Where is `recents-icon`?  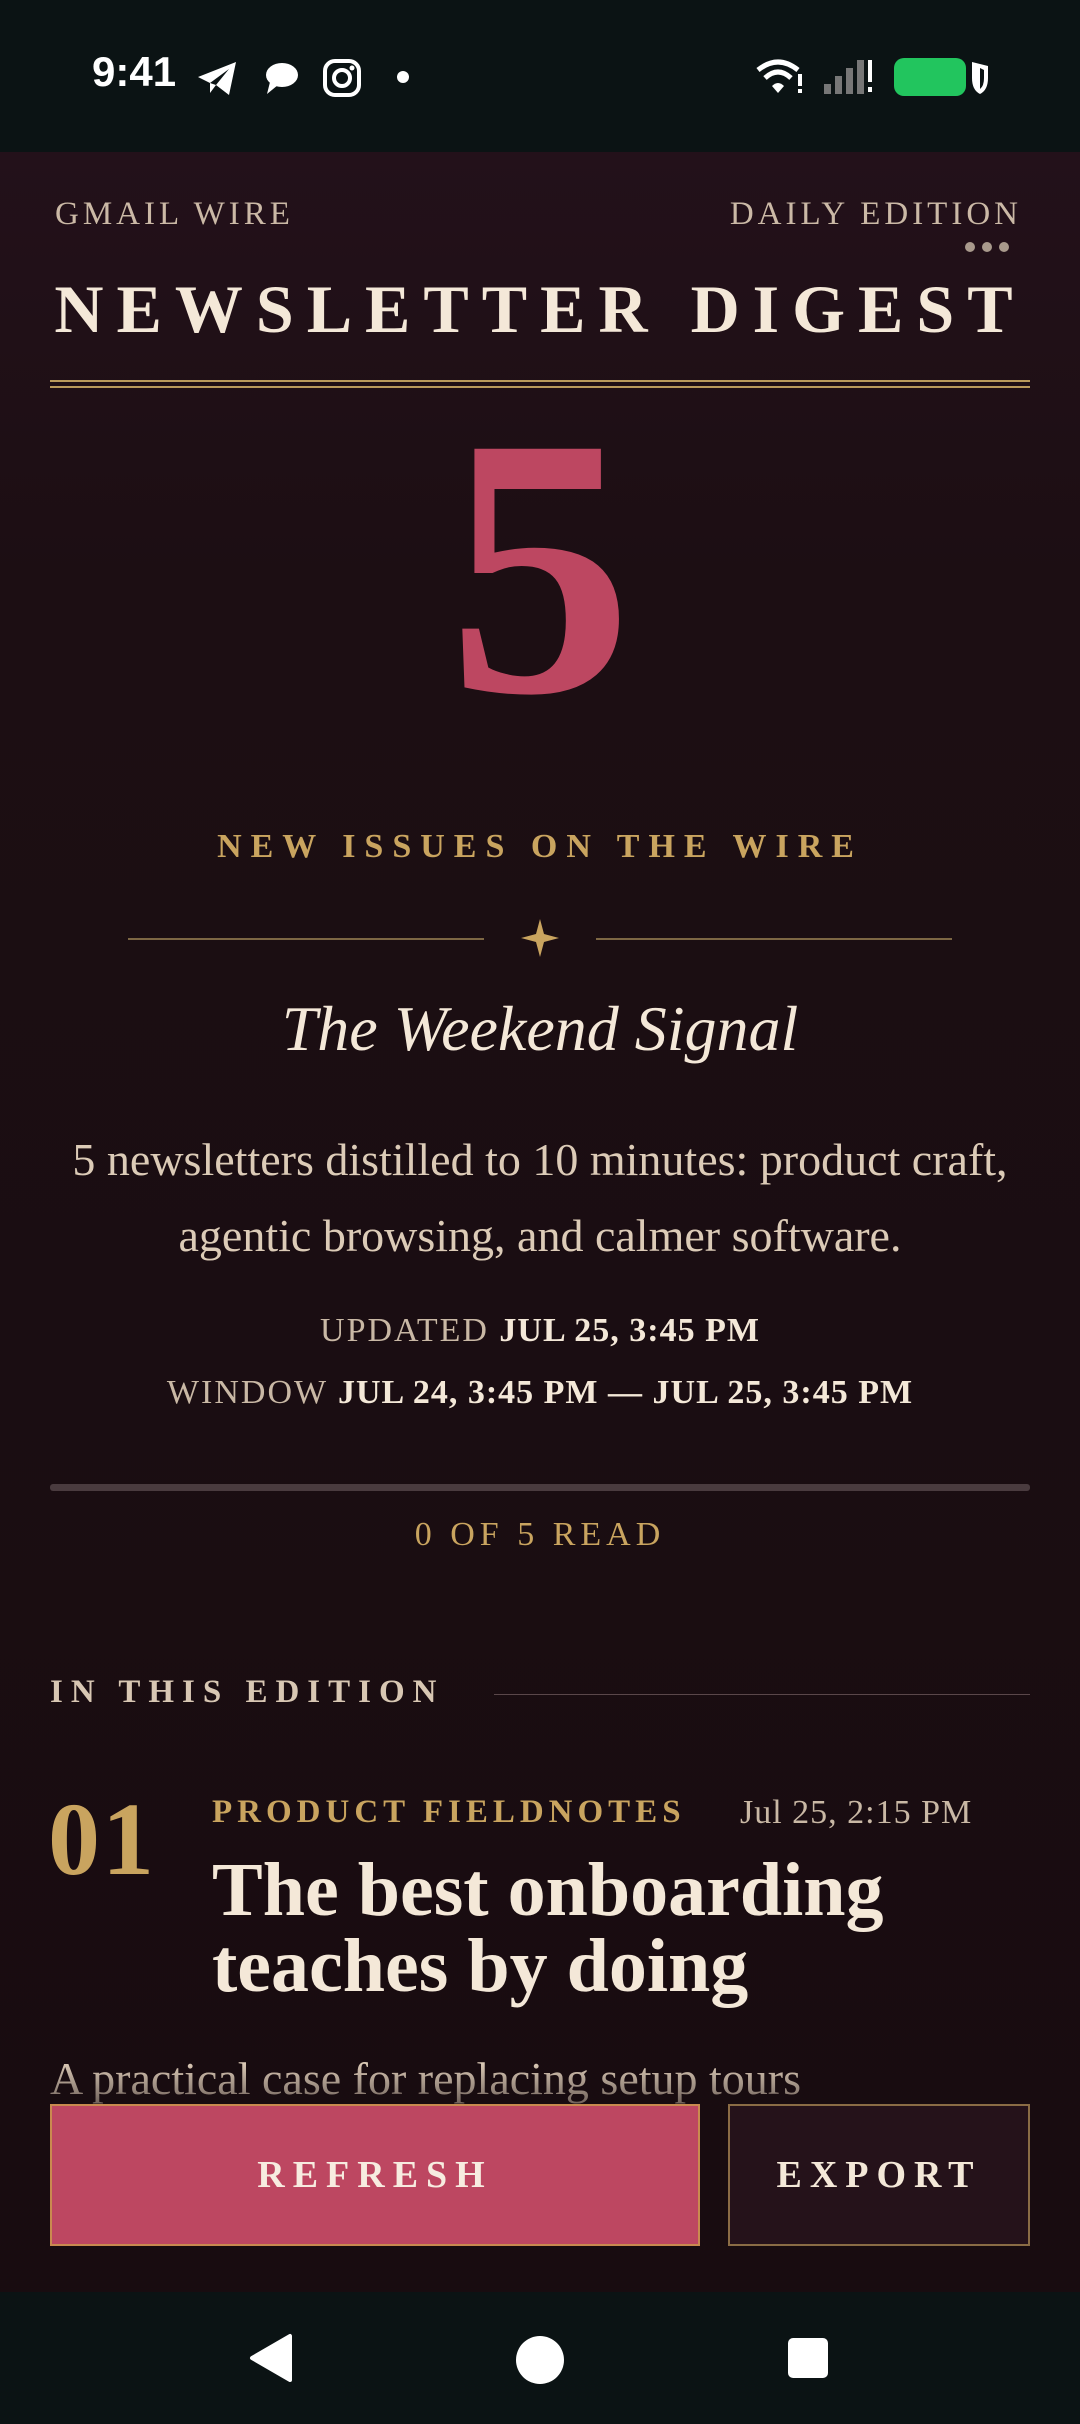
recents-icon is located at coordinates (808, 2358).